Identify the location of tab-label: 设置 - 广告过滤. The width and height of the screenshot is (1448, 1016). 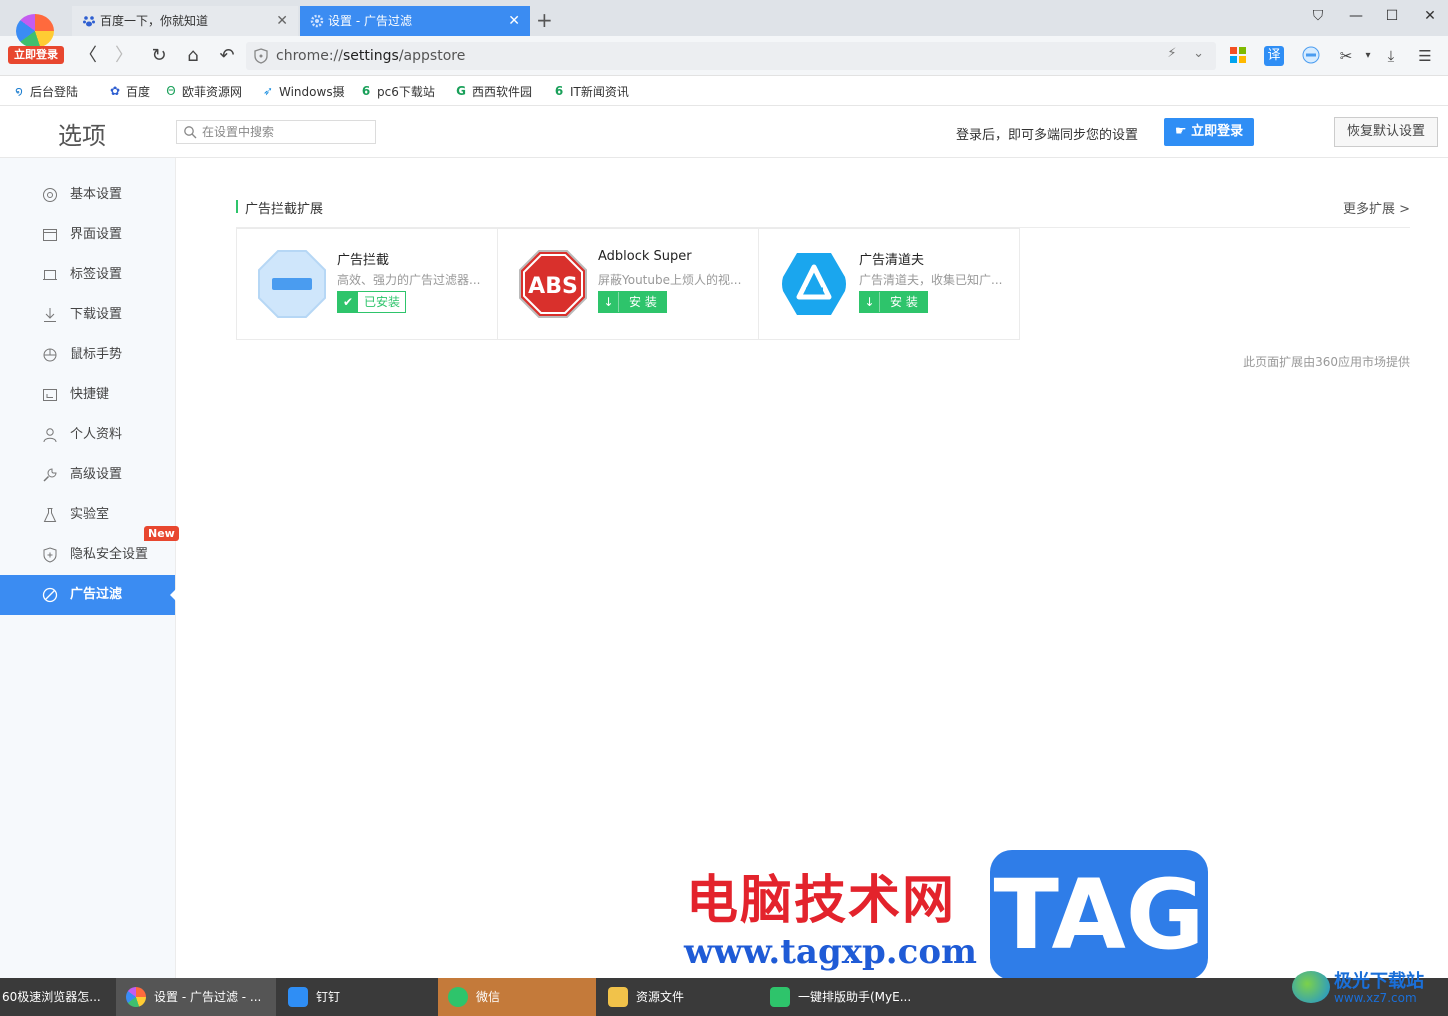
(370, 21).